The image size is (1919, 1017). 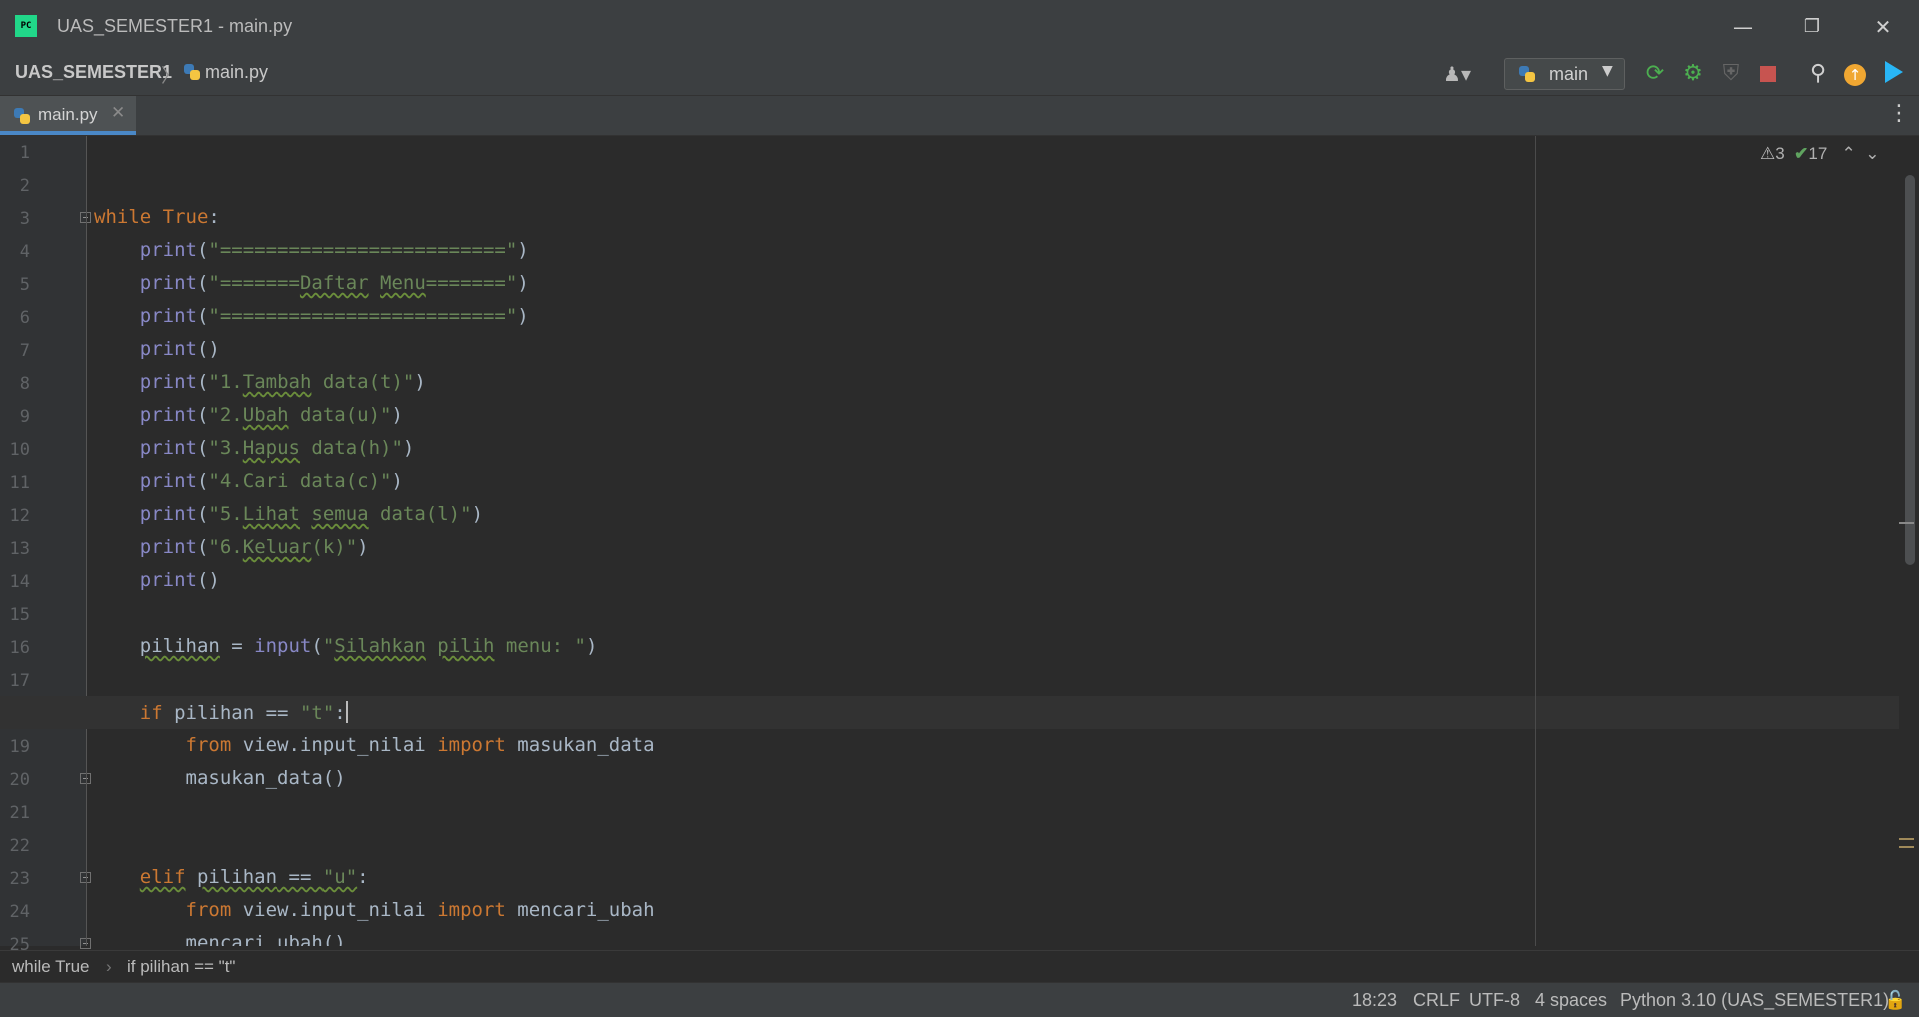 What do you see at coordinates (1780, 153) in the screenshot?
I see `warning-count: 3` at bounding box center [1780, 153].